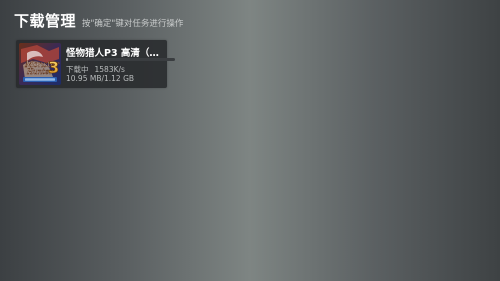 The height and width of the screenshot is (281, 500). What do you see at coordinates (53, 67) in the screenshot?
I see `svg-text: 3` at bounding box center [53, 67].